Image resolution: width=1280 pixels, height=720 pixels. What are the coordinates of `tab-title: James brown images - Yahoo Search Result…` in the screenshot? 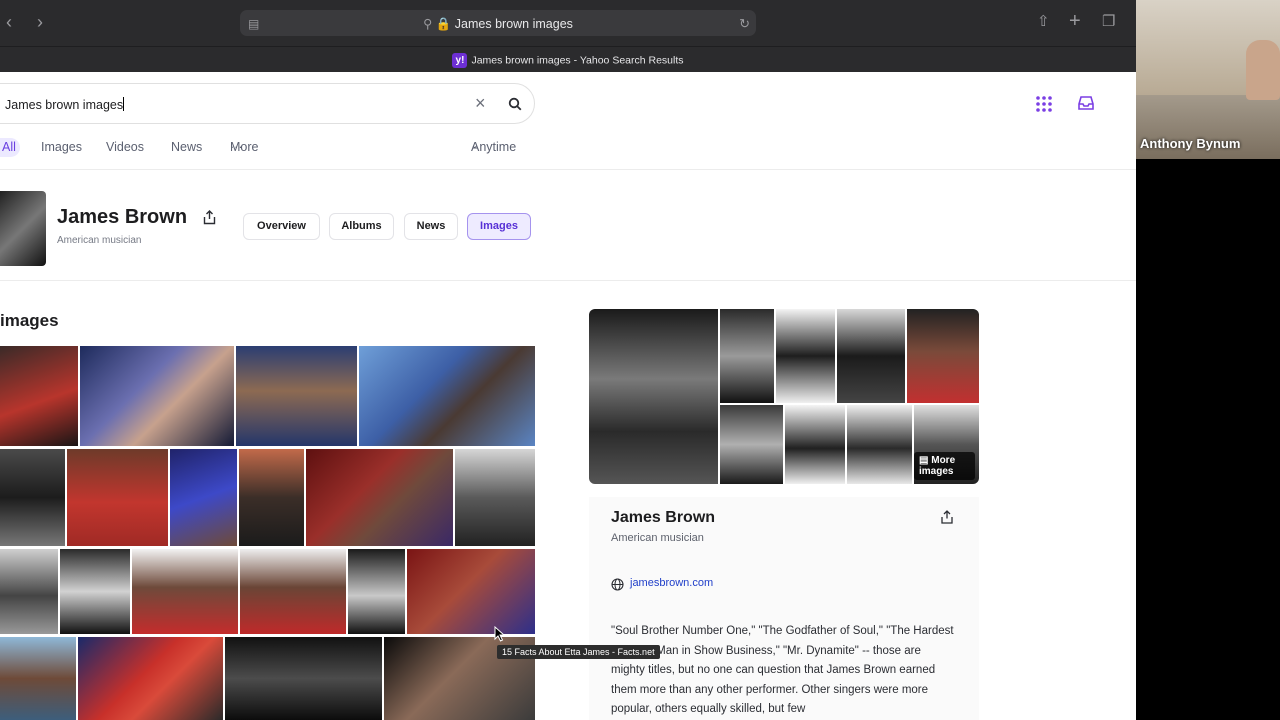 It's located at (577, 60).